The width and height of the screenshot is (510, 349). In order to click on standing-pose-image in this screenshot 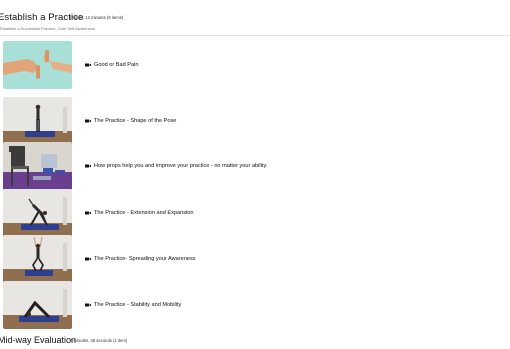, I will do `click(37, 121)`.